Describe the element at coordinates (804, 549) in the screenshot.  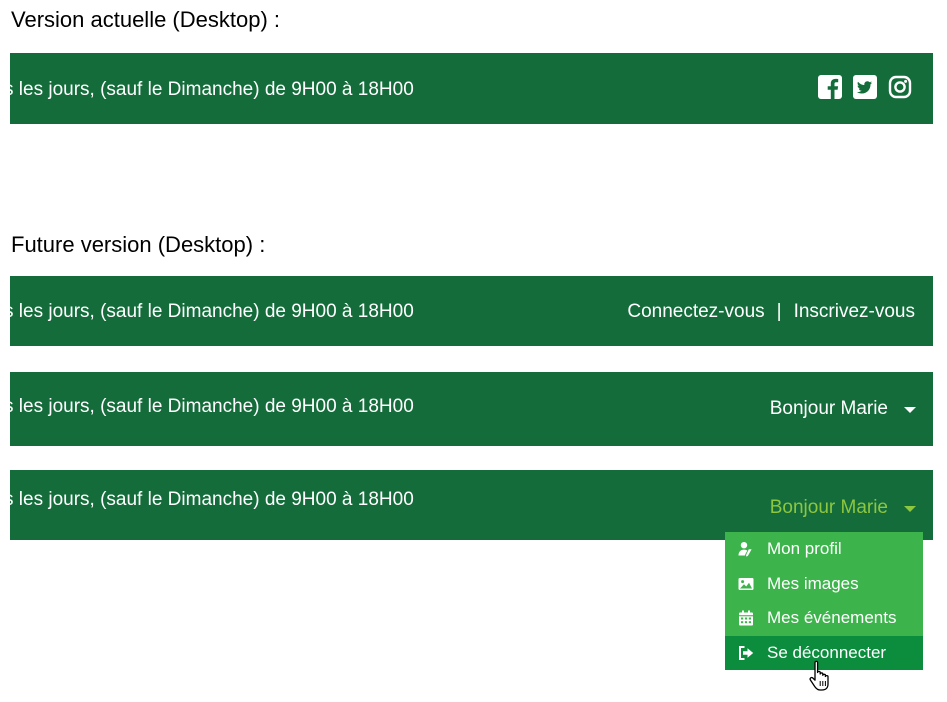
I see `menu-item-label: Mon profil` at that location.